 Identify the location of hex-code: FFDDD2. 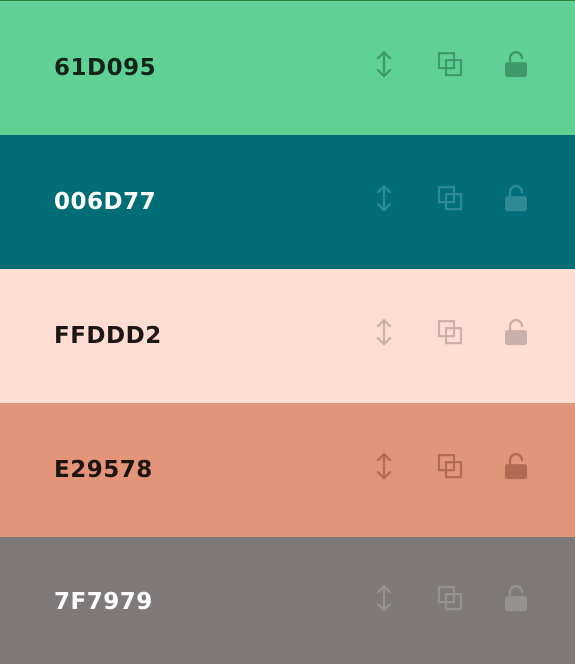
(108, 336).